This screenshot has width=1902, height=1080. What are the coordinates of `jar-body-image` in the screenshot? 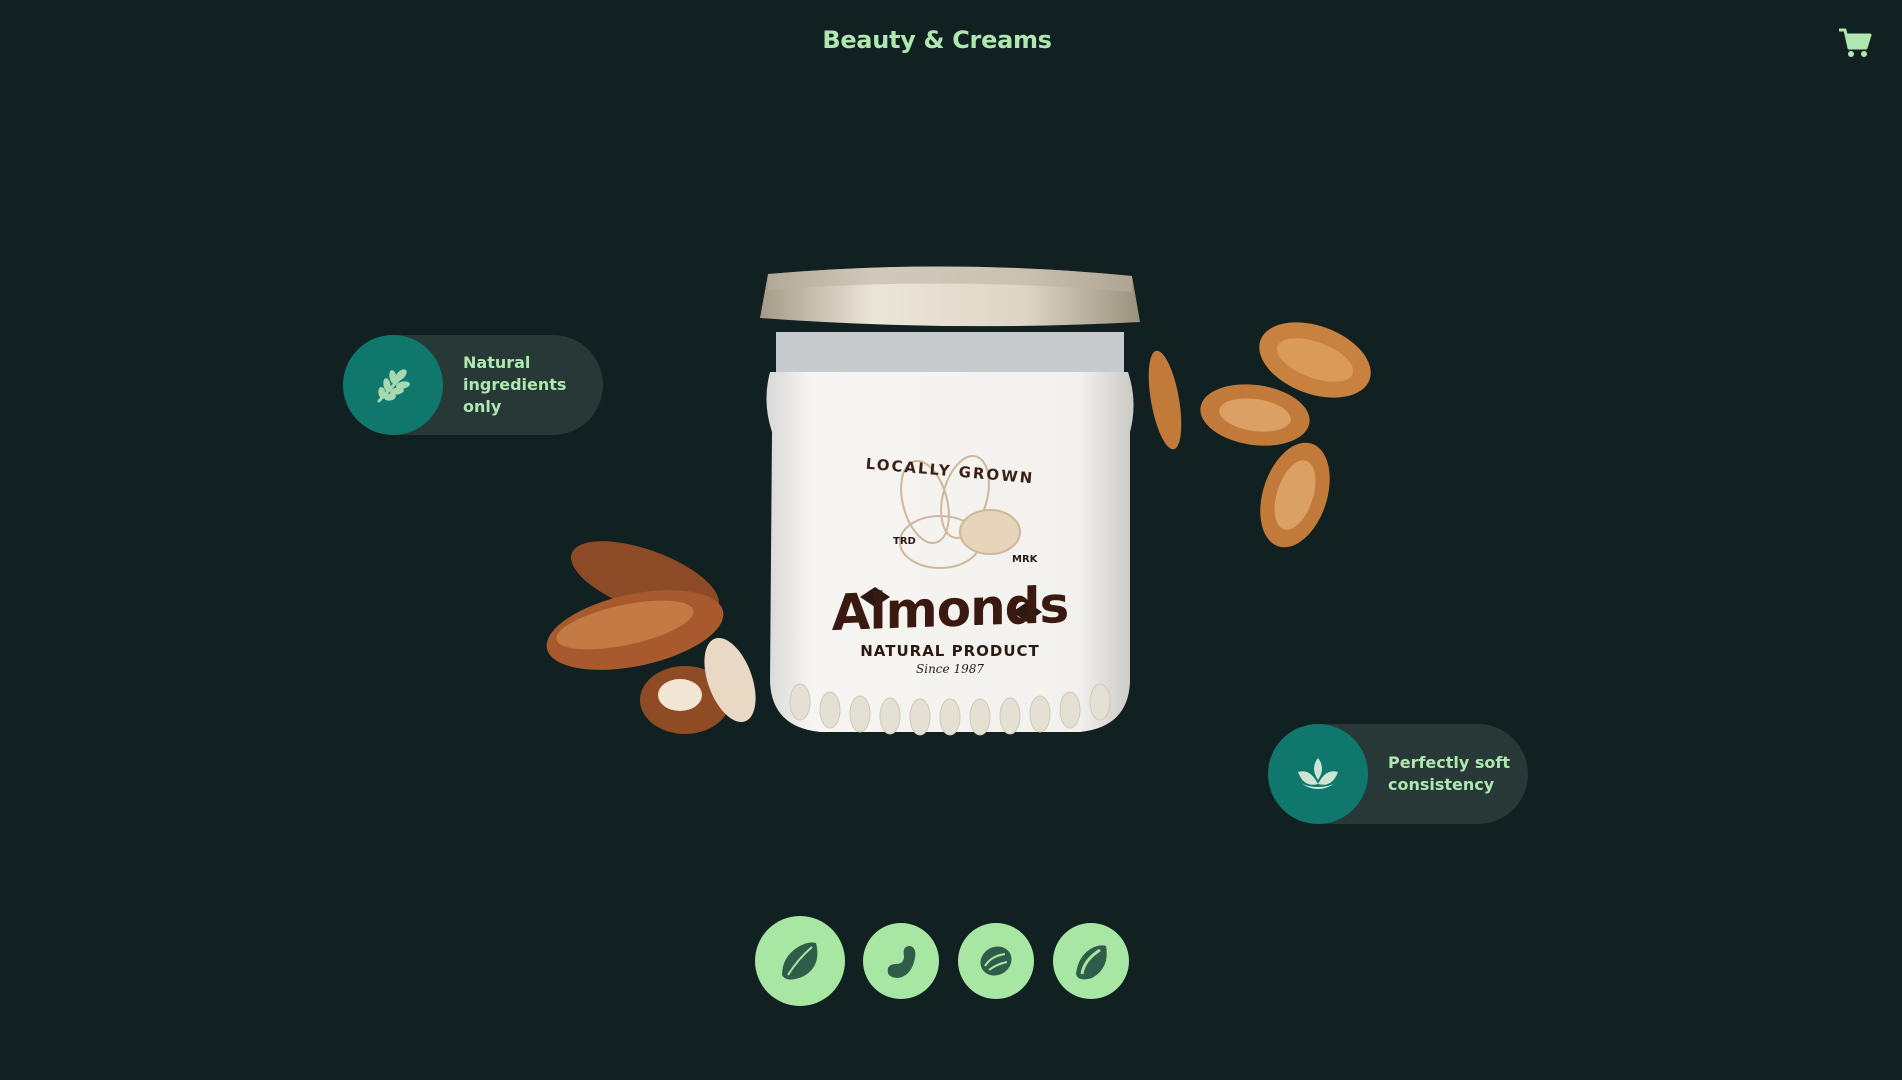 It's located at (950, 534).